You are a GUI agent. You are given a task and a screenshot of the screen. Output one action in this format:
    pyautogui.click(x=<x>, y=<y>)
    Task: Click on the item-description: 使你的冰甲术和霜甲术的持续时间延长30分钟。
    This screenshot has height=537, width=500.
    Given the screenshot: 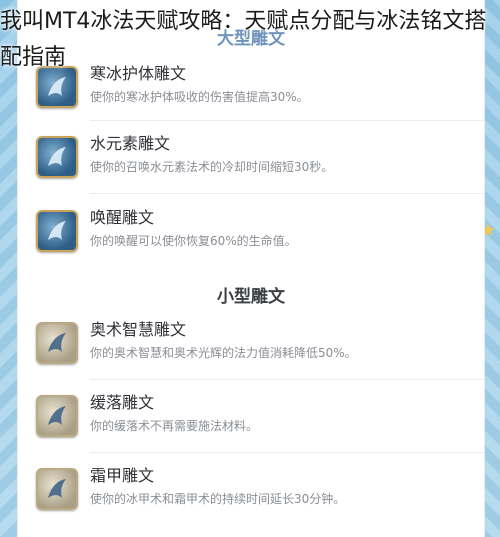 What is the action you would take?
    pyautogui.click(x=218, y=499)
    